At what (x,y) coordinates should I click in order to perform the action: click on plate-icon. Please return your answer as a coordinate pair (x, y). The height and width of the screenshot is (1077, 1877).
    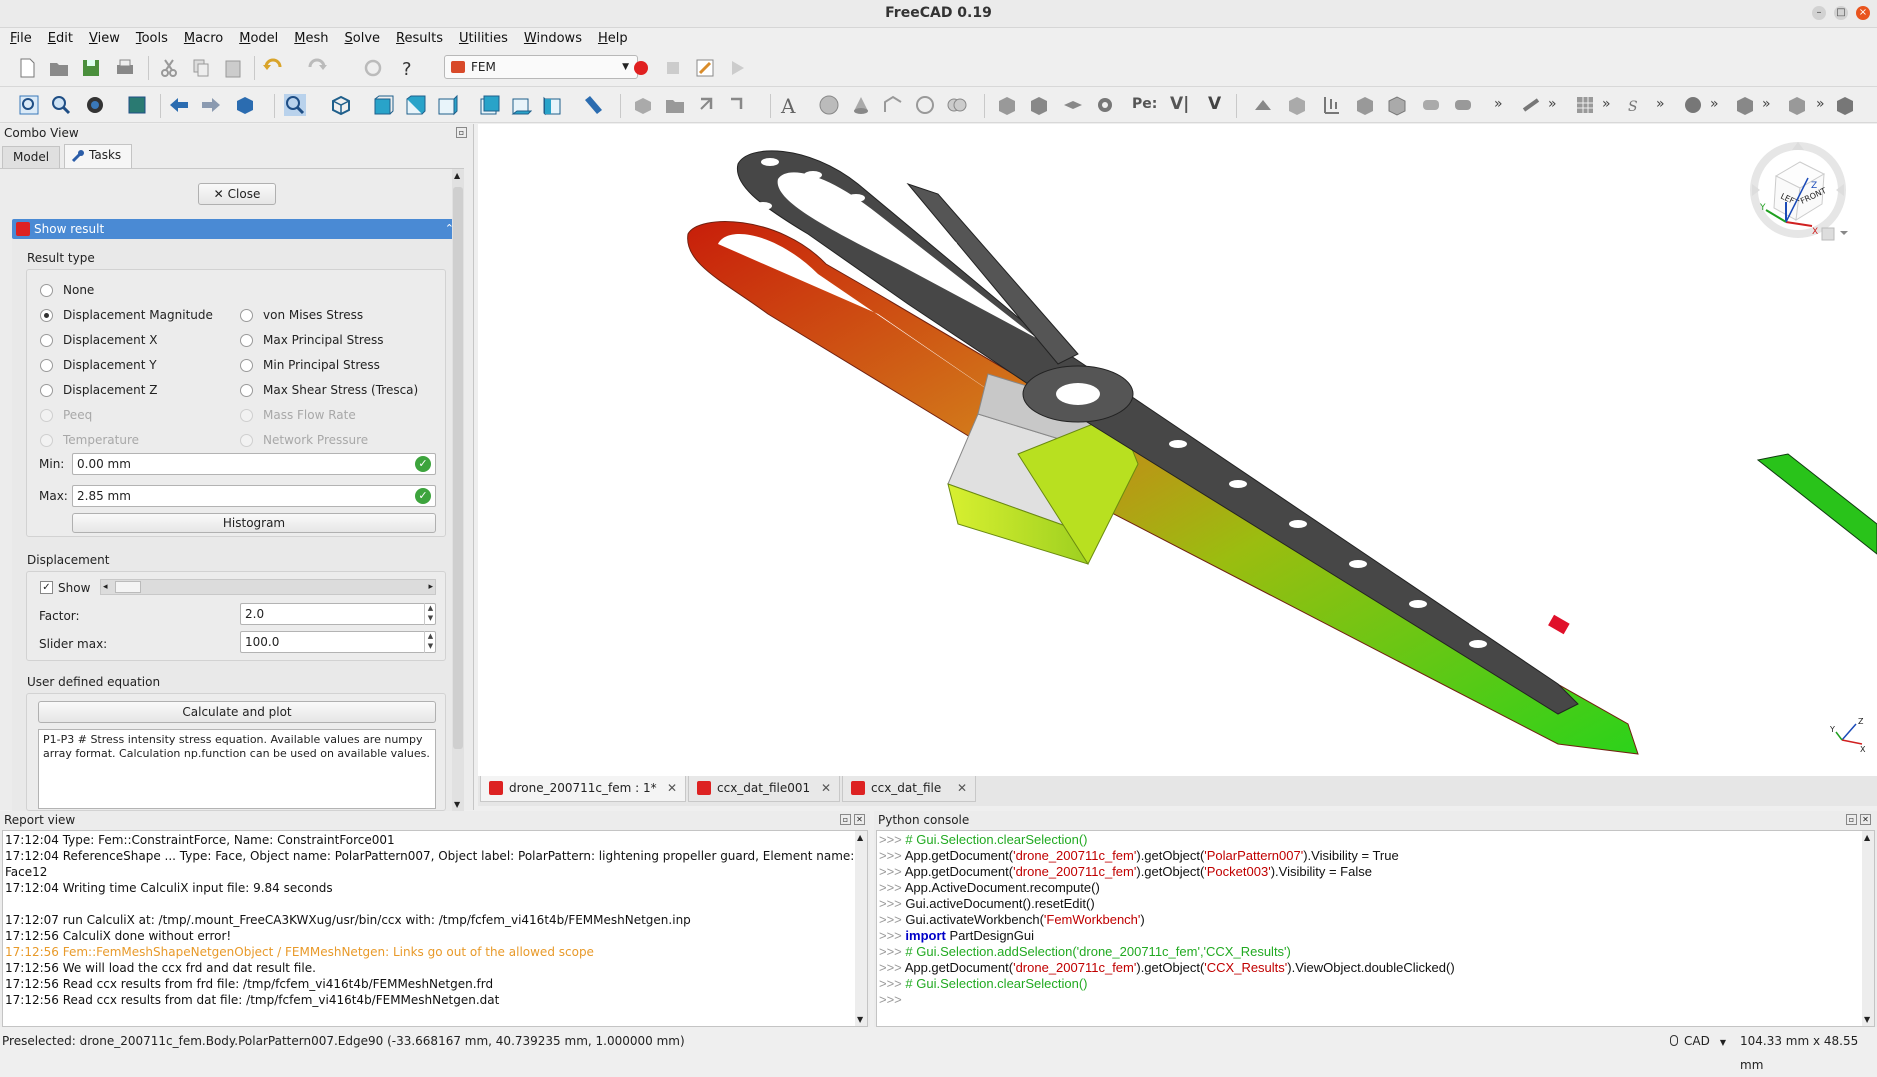
    Looking at the image, I should click on (1073, 105).